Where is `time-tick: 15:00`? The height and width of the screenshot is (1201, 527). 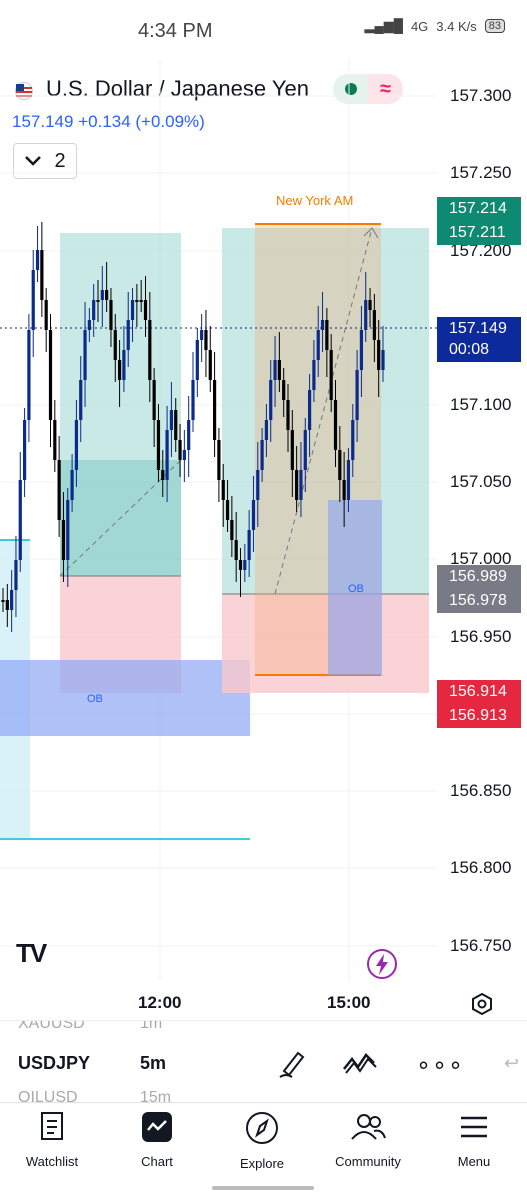 time-tick: 15:00 is located at coordinates (349, 1002).